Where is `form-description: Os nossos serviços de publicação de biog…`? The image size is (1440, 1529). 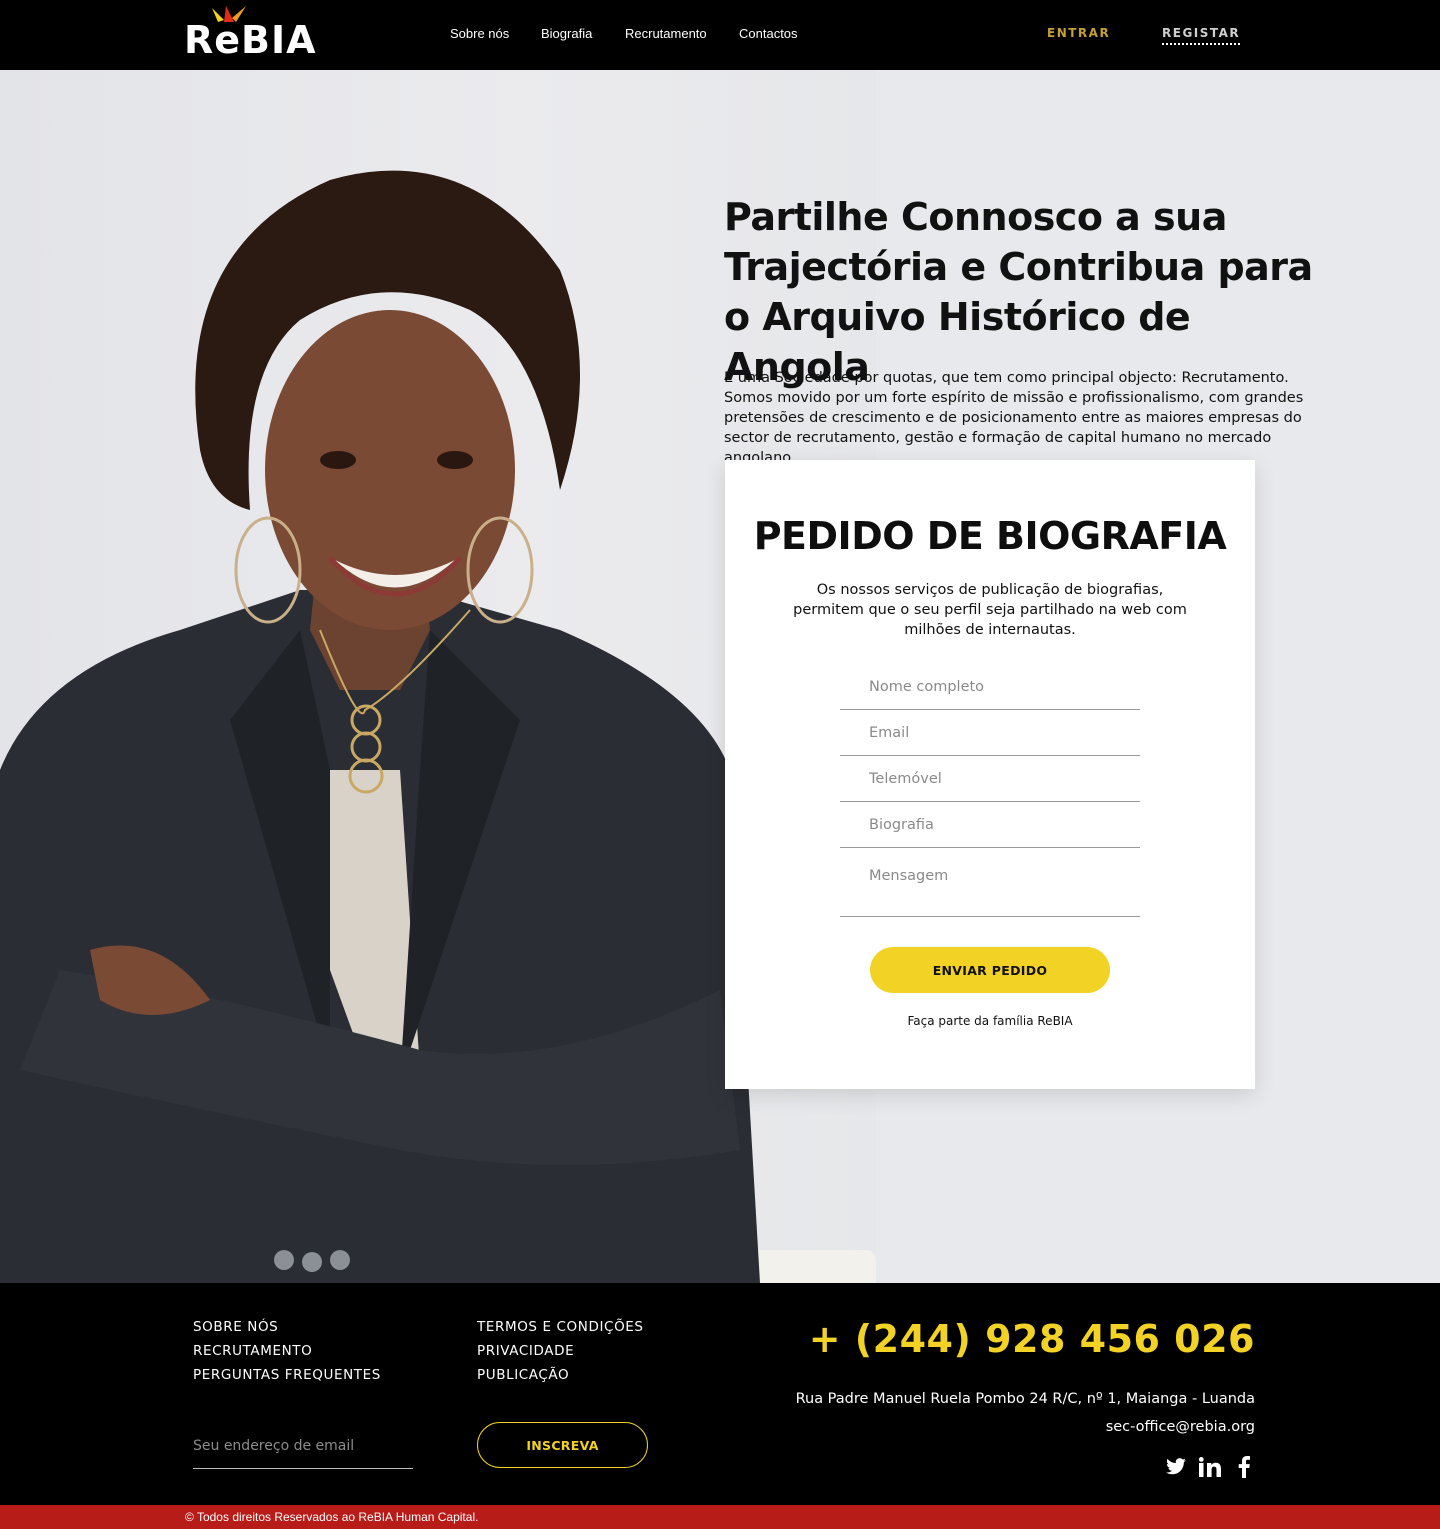 form-description: Os nossos serviços de publicação de biog… is located at coordinates (990, 610).